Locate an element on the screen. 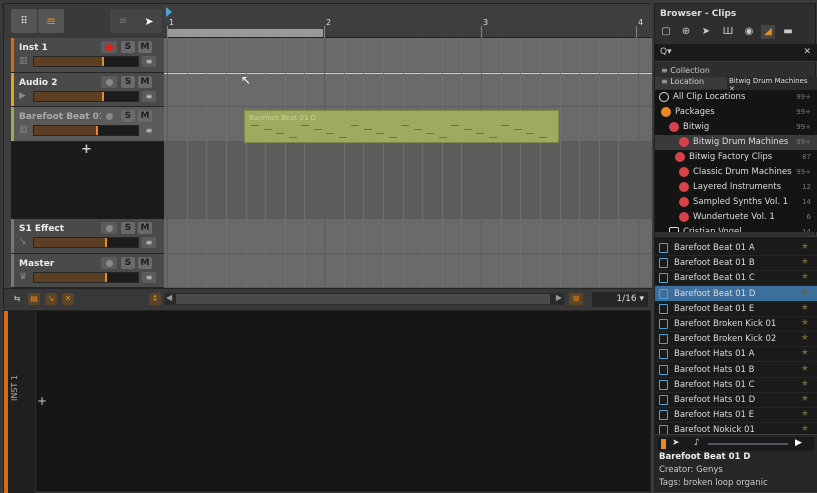 This screenshot has height=493, width=817. sample-icon: ◉ is located at coordinates (749, 32).